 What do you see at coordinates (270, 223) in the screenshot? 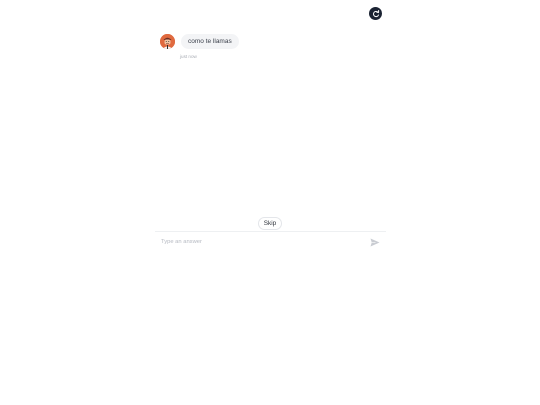
I see `skip-button: Skip` at bounding box center [270, 223].